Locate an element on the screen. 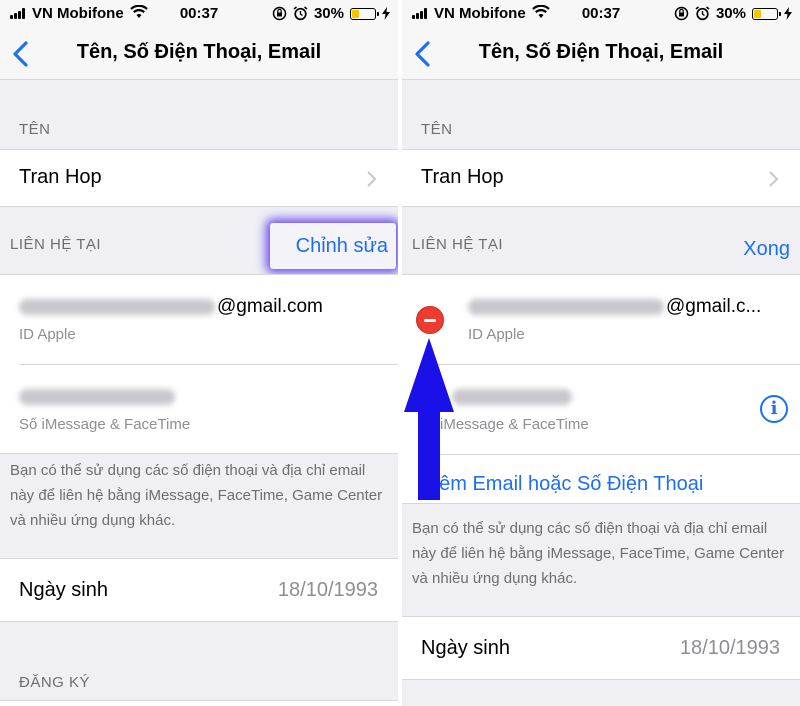  phone-sub: Số iMessage & FaceTime is located at coordinates (105, 424).